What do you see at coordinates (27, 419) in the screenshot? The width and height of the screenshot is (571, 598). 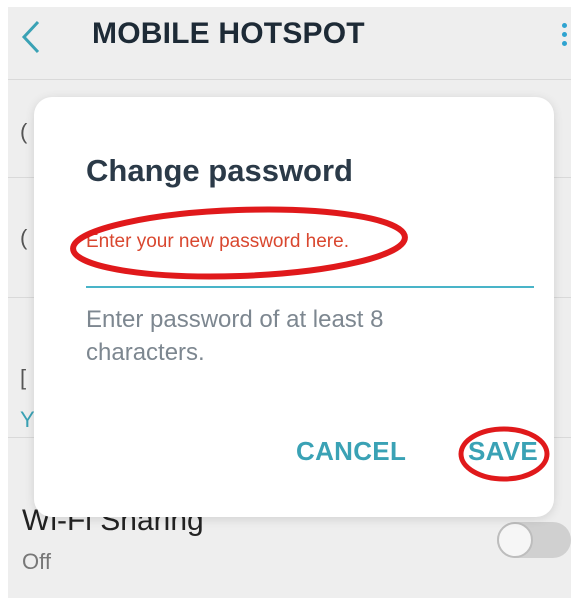 I see `background-text: Y` at bounding box center [27, 419].